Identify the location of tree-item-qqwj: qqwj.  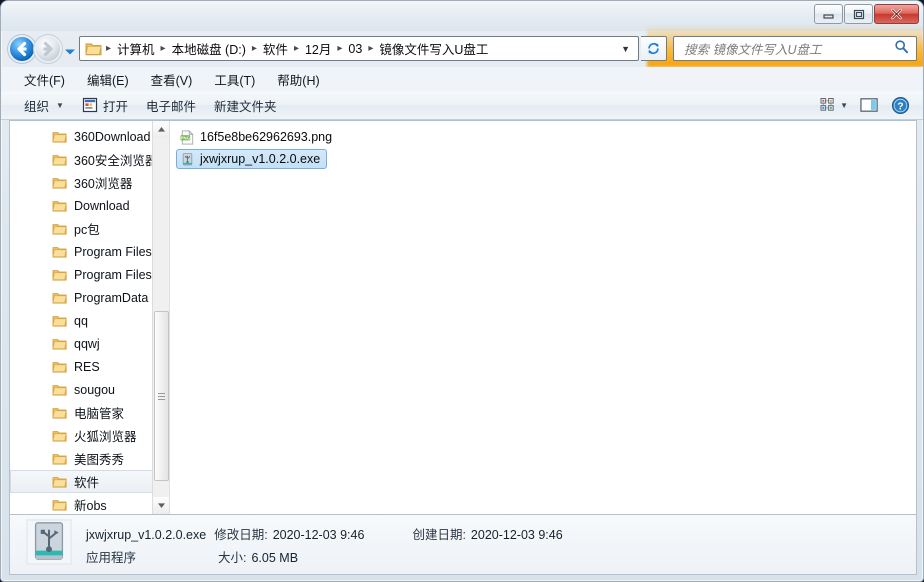
(89, 343).